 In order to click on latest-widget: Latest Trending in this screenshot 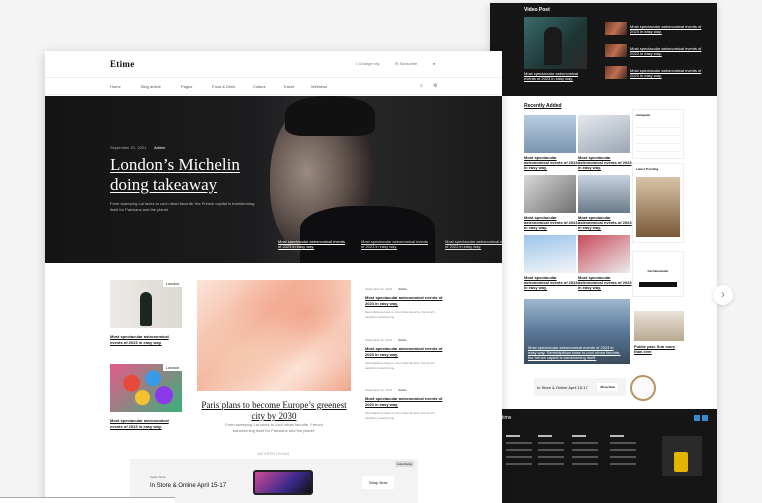, I will do `click(658, 203)`.